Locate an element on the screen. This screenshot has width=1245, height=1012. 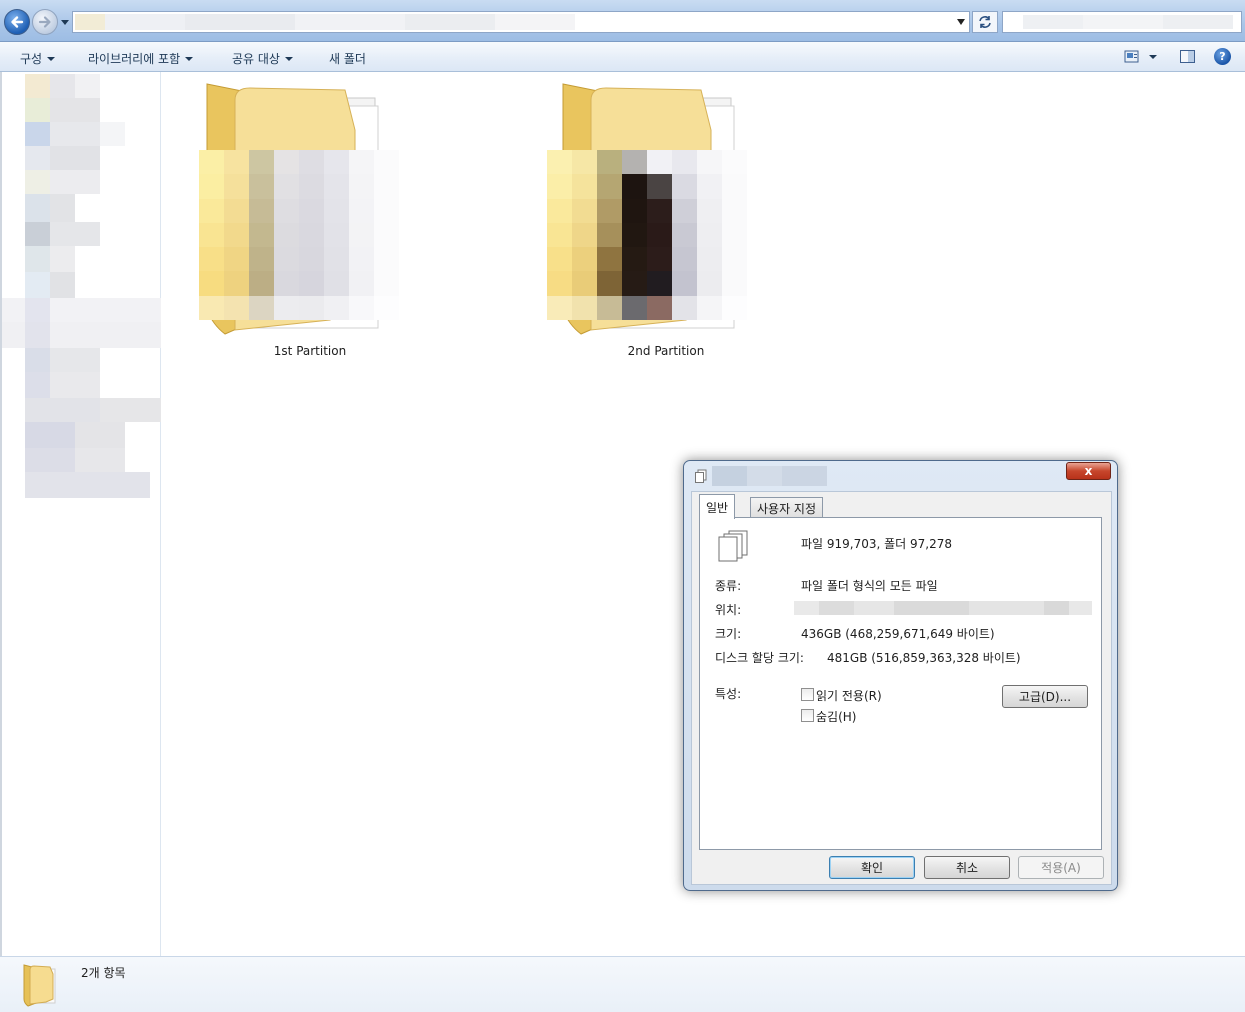
close-icon: x is located at coordinates (1088, 471).